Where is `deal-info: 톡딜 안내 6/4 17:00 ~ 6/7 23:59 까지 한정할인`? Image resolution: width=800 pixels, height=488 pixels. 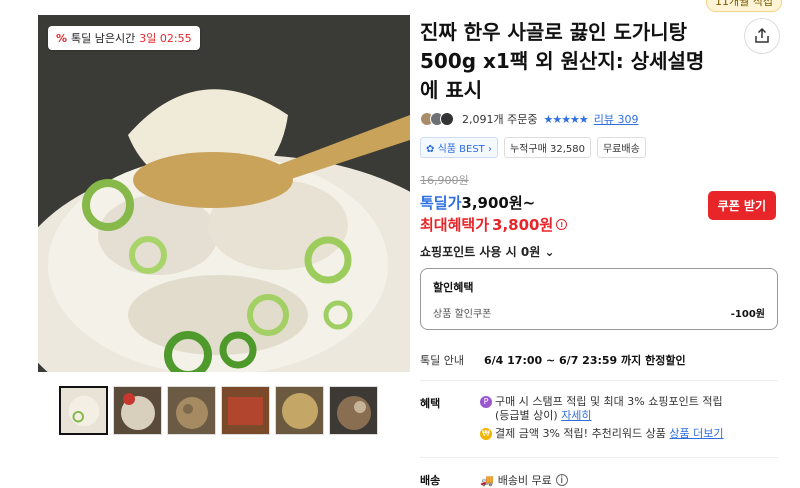 deal-info: 톡딜 안내 6/4 17:00 ~ 6/7 23:59 까지 한정할인 is located at coordinates (600, 360).